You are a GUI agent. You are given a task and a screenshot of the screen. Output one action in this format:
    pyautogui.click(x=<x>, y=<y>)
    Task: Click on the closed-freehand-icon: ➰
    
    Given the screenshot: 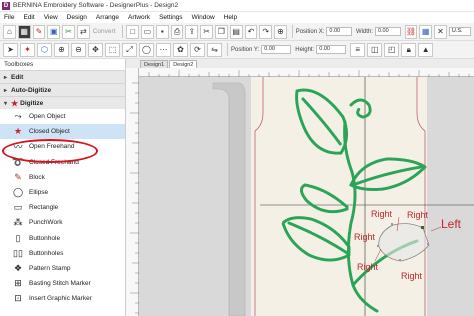 What is the action you would take?
    pyautogui.click(x=18, y=161)
    